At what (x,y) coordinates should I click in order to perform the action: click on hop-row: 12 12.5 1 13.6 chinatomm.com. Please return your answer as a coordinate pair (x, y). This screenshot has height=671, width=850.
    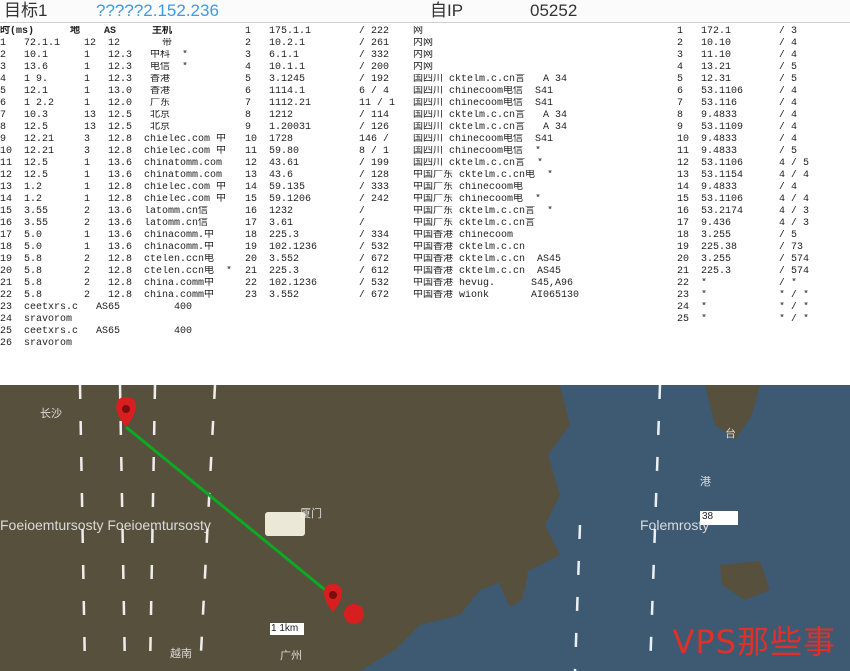
    Looking at the image, I should click on (111, 175).